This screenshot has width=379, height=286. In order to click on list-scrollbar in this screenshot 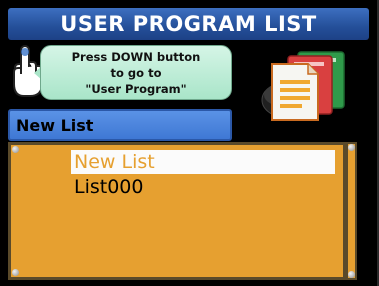, I will do `click(351, 211)`.